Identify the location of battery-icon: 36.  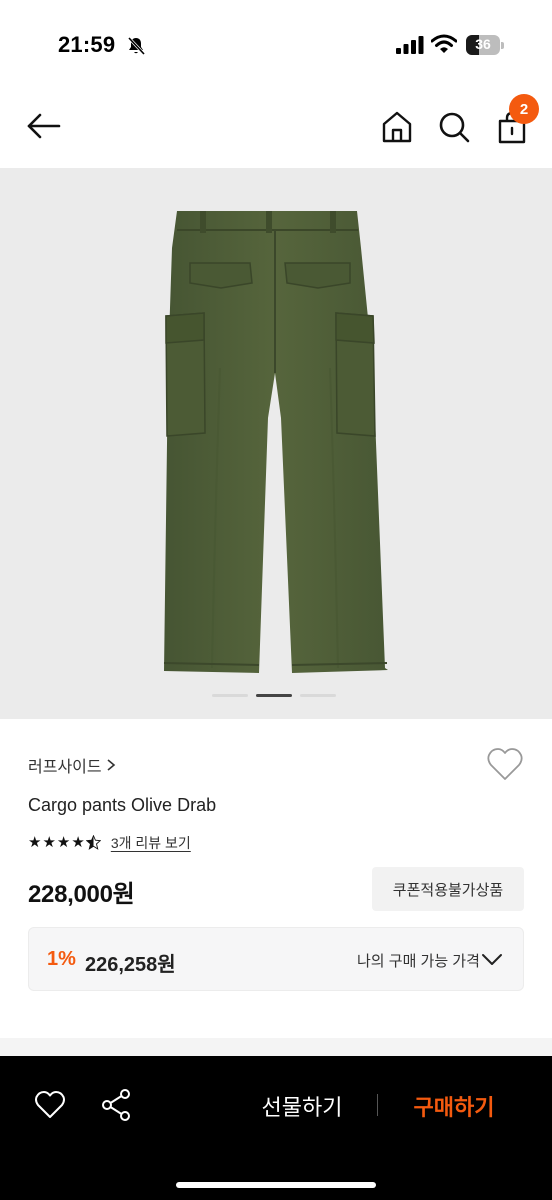
(485, 45).